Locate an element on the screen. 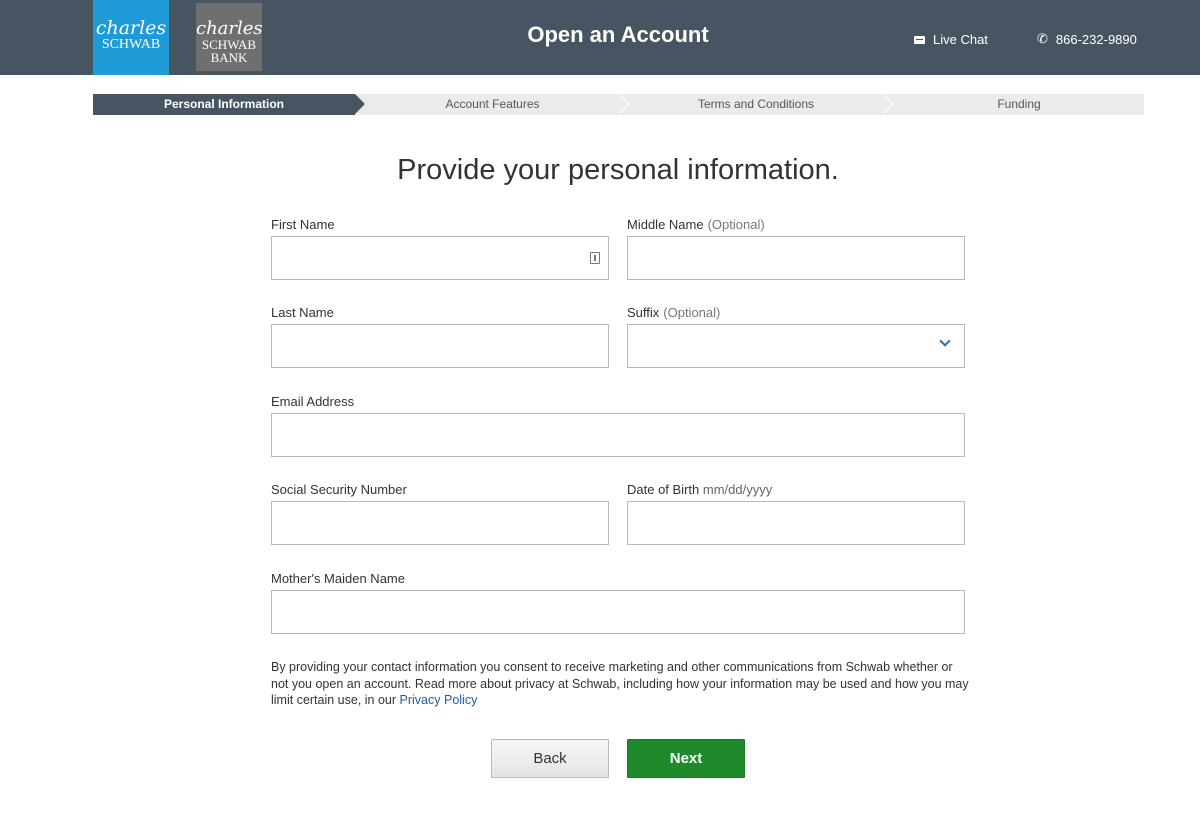 The height and width of the screenshot is (829, 1200). chat-icon is located at coordinates (919, 39).